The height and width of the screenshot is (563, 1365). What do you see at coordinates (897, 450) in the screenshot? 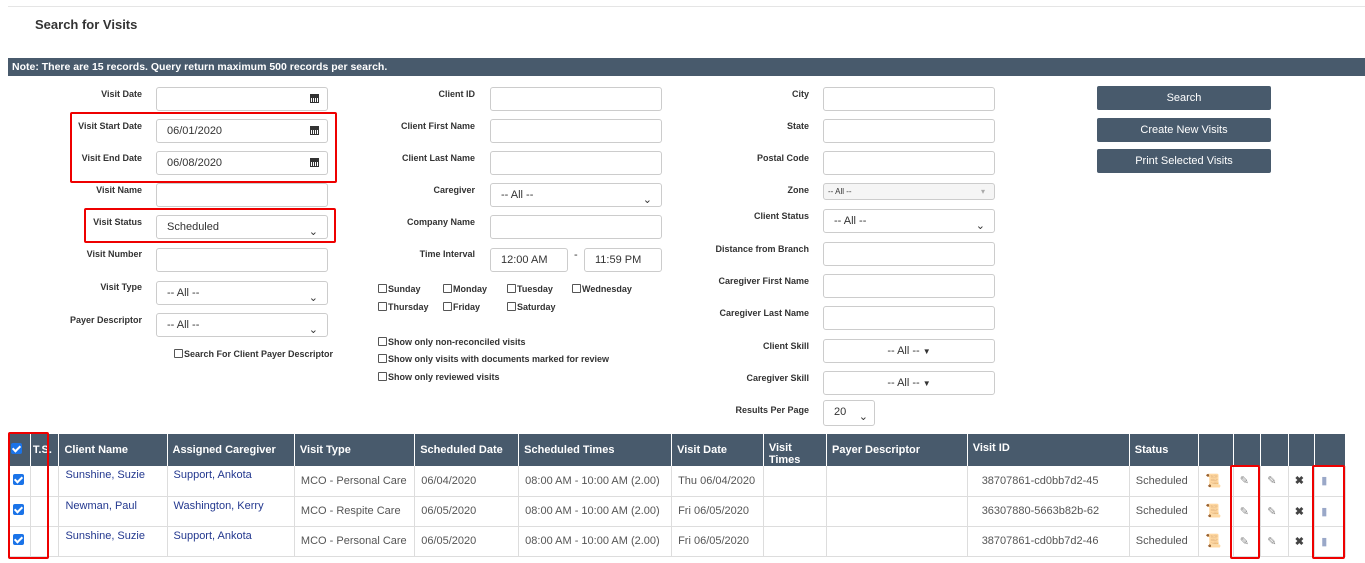
I see `header-payer-descriptor: Payer Descriptor` at bounding box center [897, 450].